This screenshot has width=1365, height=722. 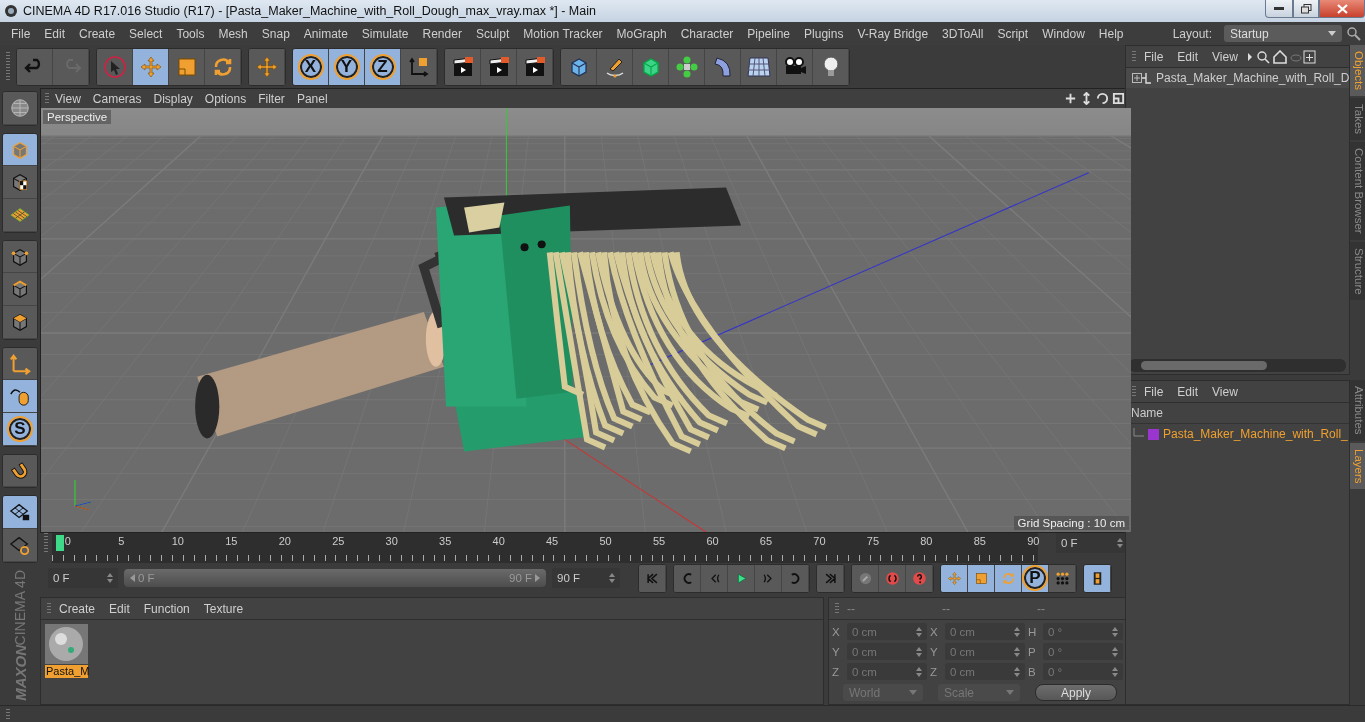 I want to click on current-frame-field: 0 F, so click(x=1092, y=543).